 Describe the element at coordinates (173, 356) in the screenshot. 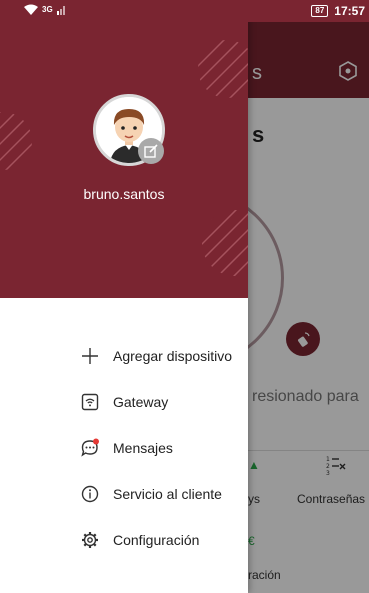

I see `menu-item-label: Agregar dispositivo` at that location.